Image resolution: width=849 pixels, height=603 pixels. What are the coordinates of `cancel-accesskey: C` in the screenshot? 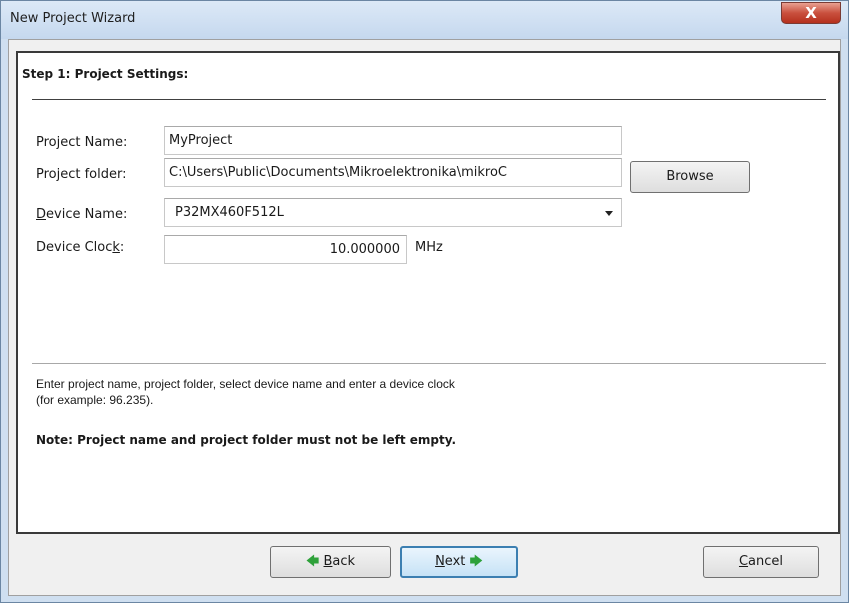 It's located at (743, 561).